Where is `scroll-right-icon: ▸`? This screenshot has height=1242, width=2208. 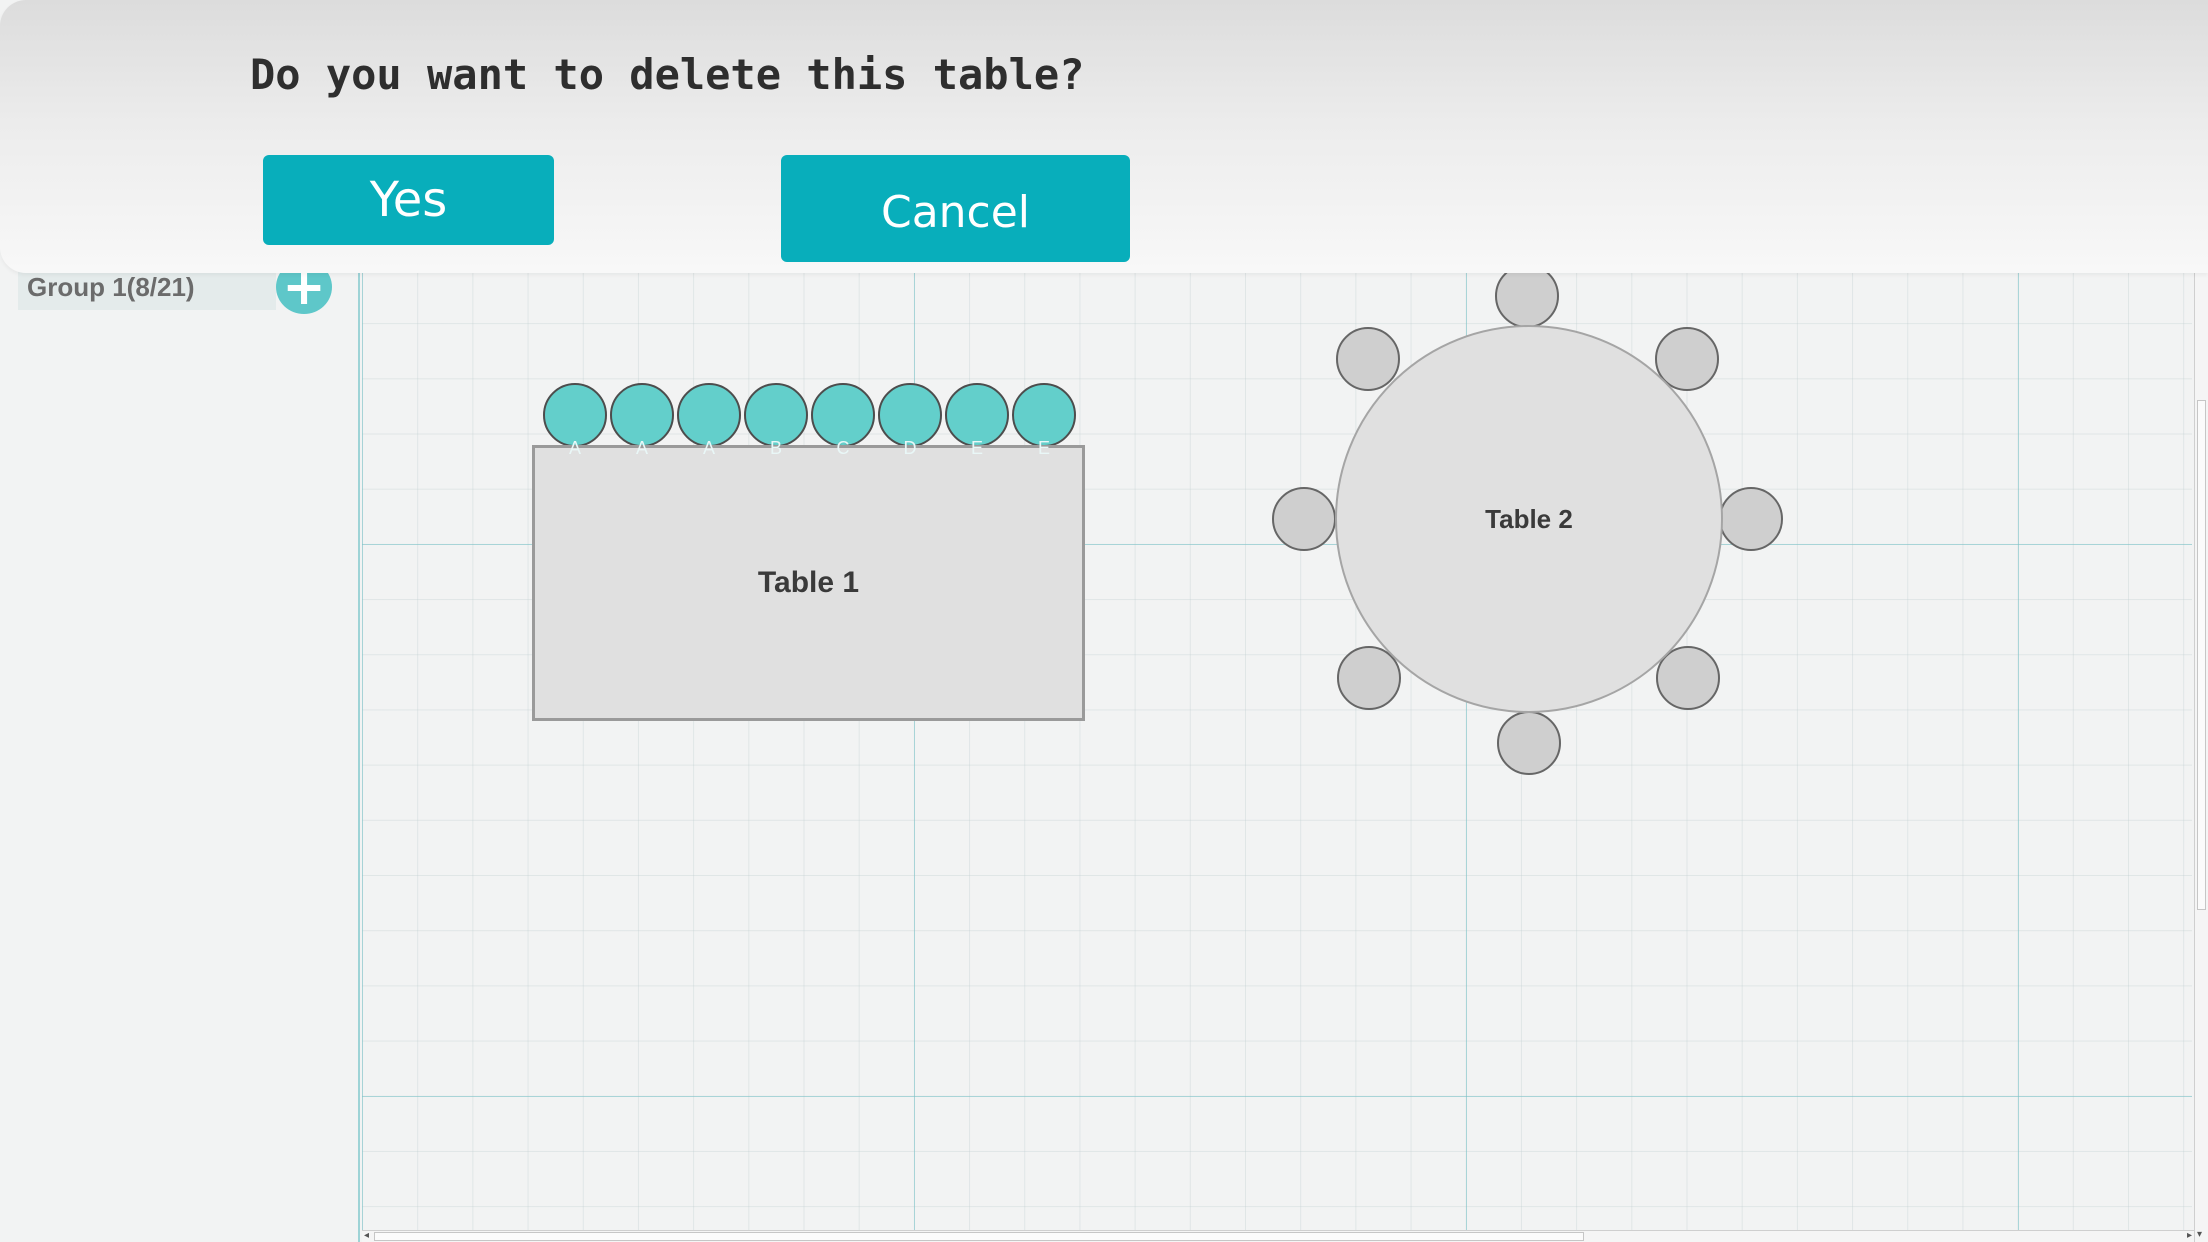 scroll-right-icon: ▸ is located at coordinates (2189, 1236).